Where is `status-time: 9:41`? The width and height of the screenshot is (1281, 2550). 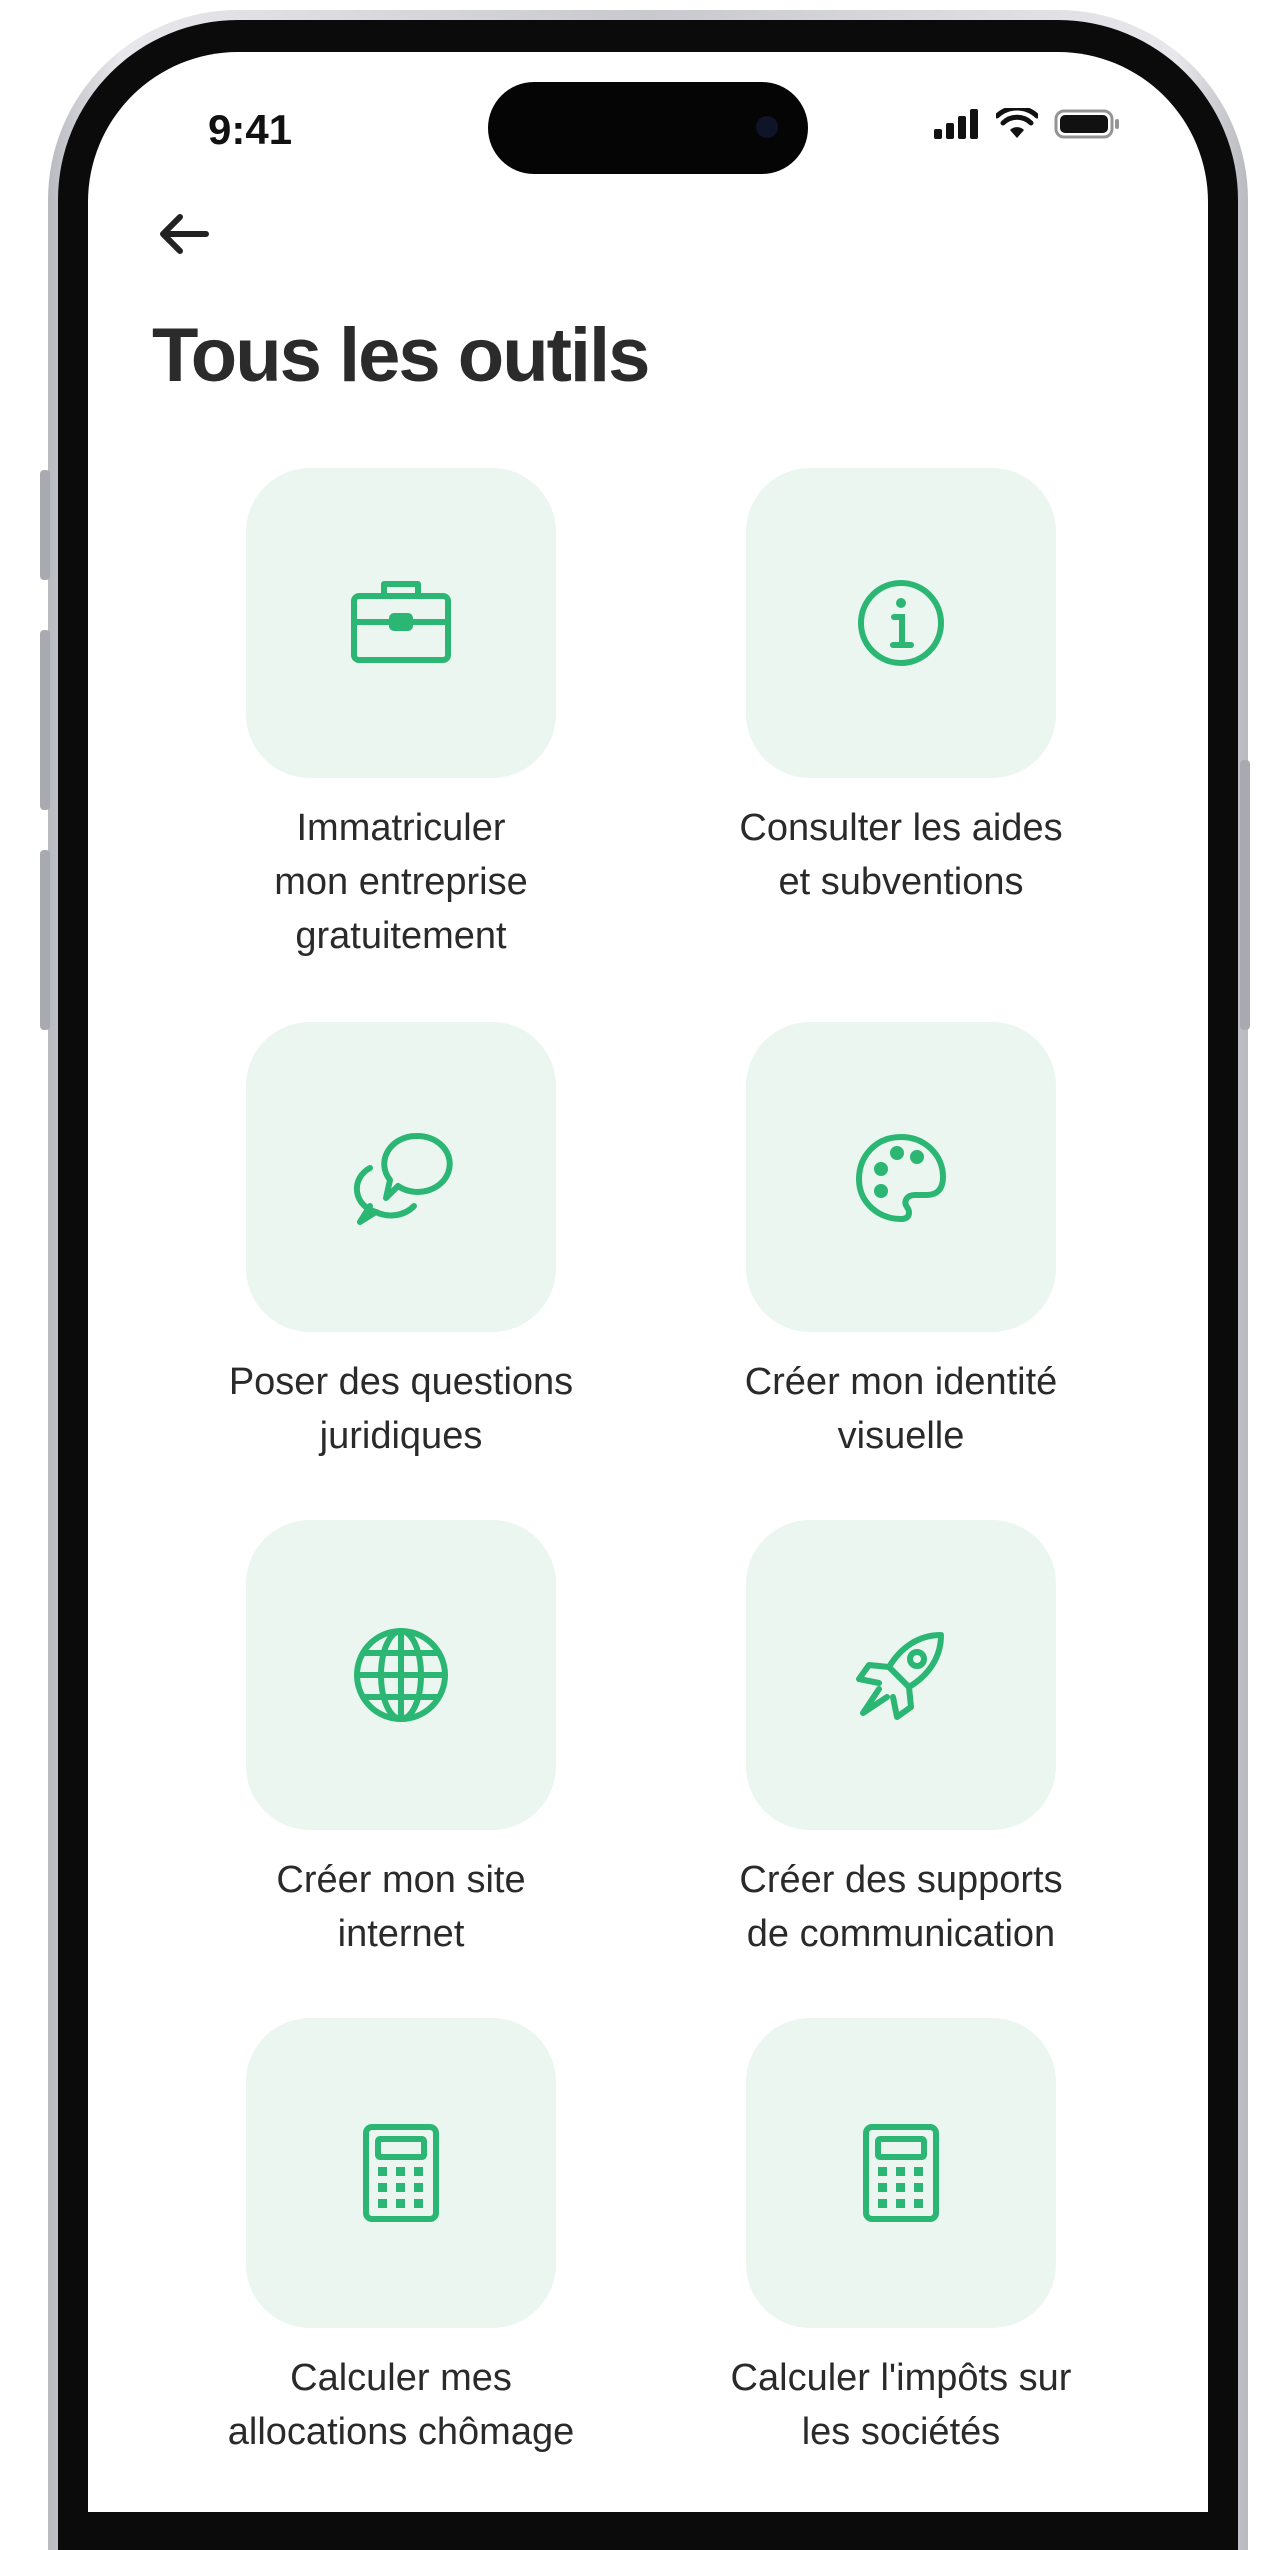 status-time: 9:41 is located at coordinates (250, 129).